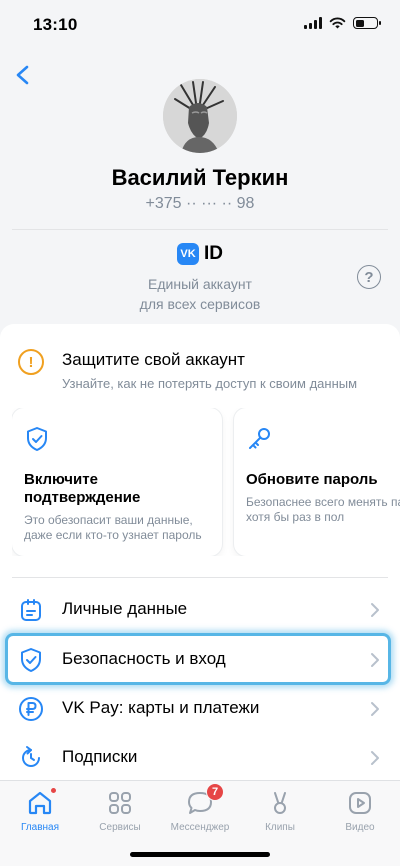  What do you see at coordinates (200, 25) in the screenshot?
I see `status-bar: 13:10` at bounding box center [200, 25].